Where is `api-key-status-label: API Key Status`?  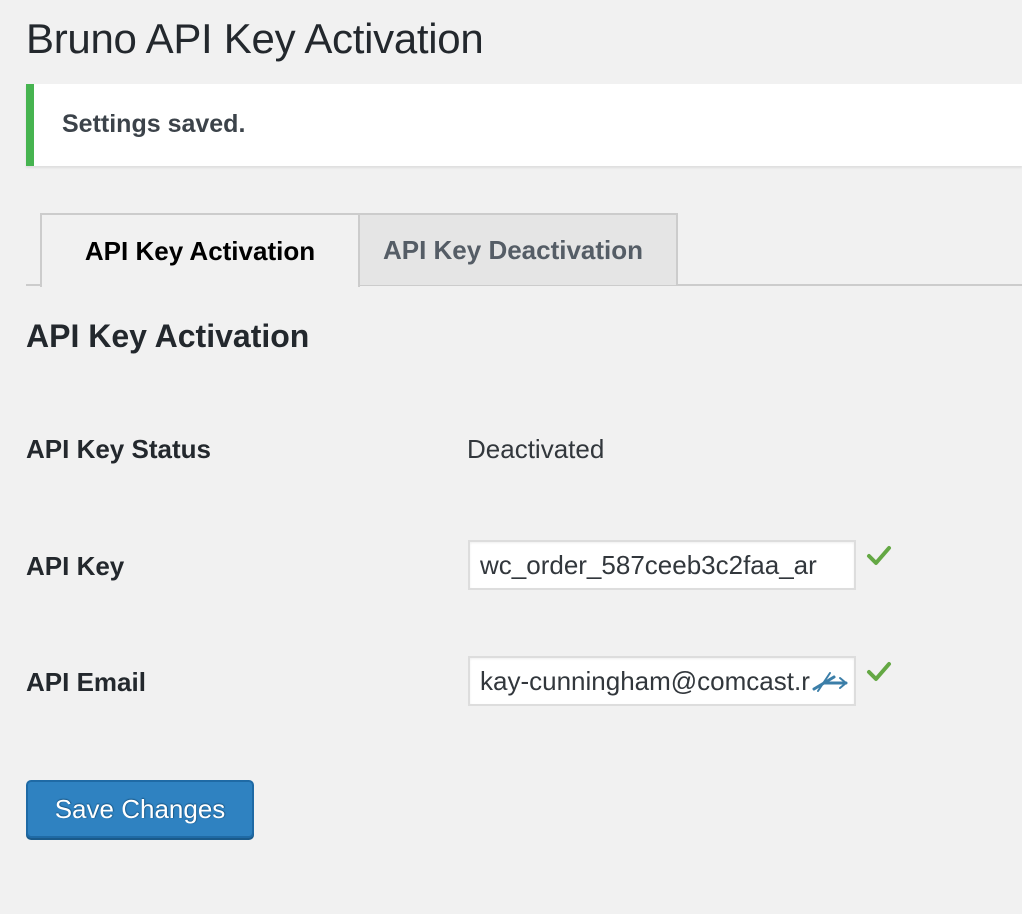 api-key-status-label: API Key Status is located at coordinates (118, 449).